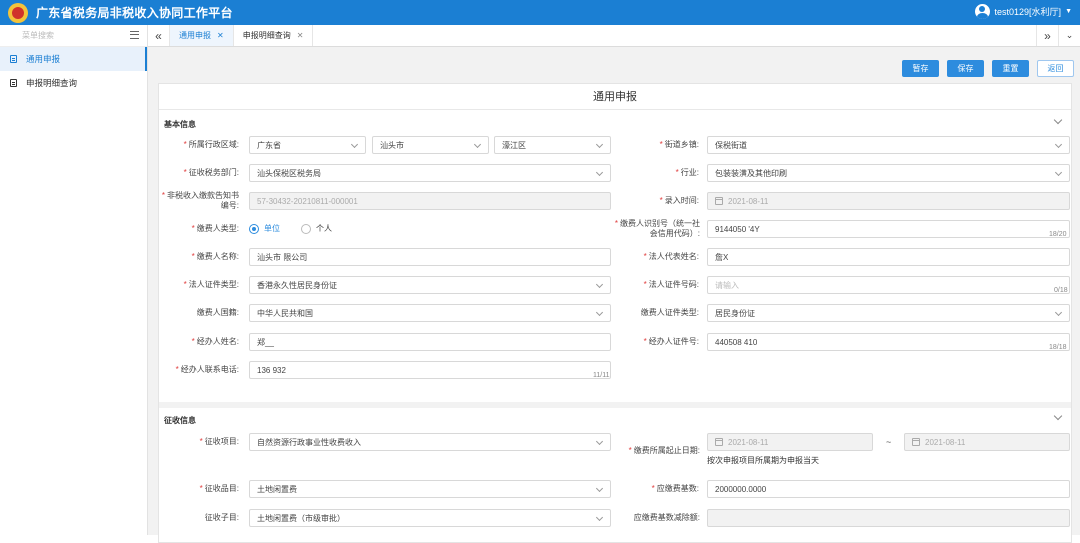 This screenshot has height=543, width=1080. What do you see at coordinates (671, 341) in the screenshot?
I see `agent-cert-no-label: * 经办人证件号:` at bounding box center [671, 341].